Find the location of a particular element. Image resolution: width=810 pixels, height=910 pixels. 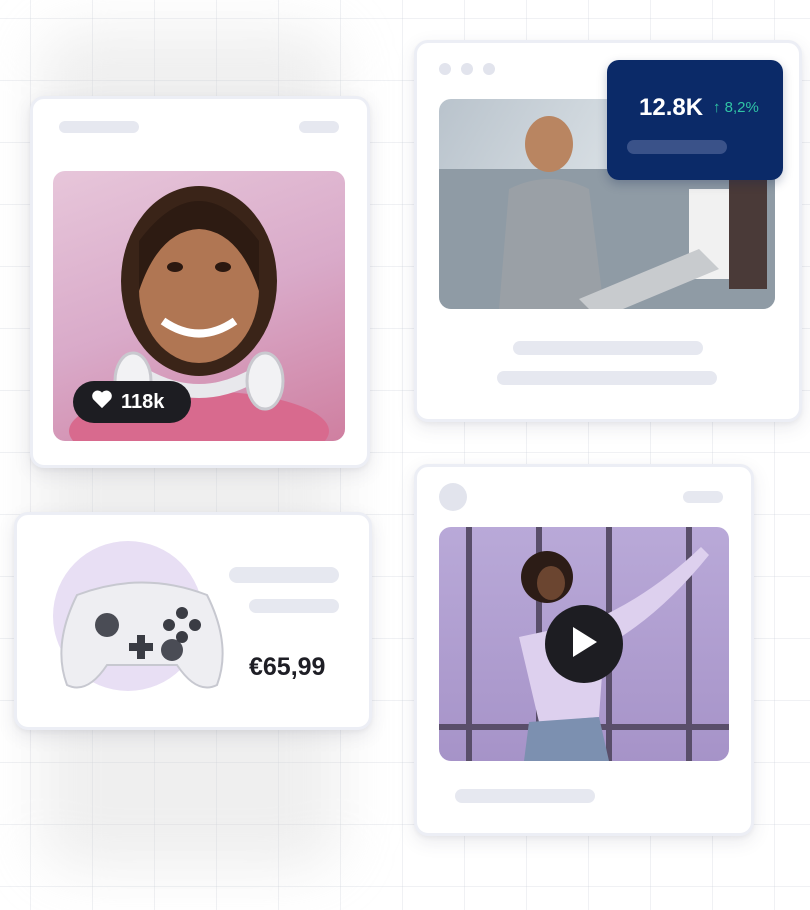

subtitle-placeholder is located at coordinates (294, 606).